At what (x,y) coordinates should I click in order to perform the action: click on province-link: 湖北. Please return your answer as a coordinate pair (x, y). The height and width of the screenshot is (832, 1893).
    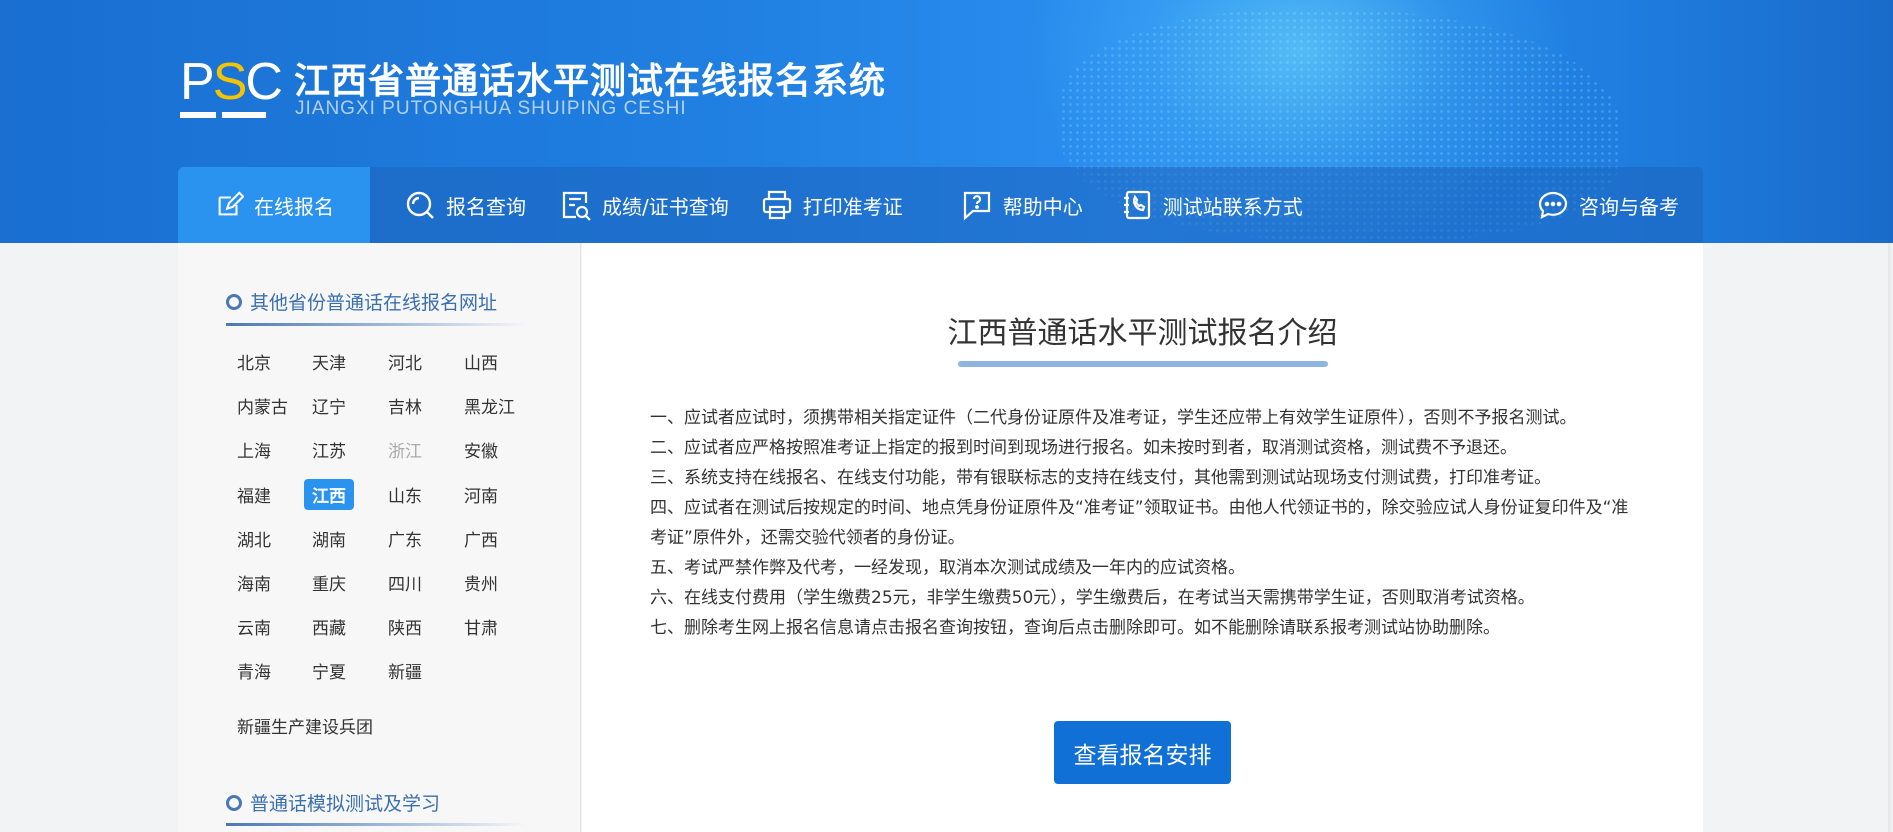
    Looking at the image, I should click on (254, 538).